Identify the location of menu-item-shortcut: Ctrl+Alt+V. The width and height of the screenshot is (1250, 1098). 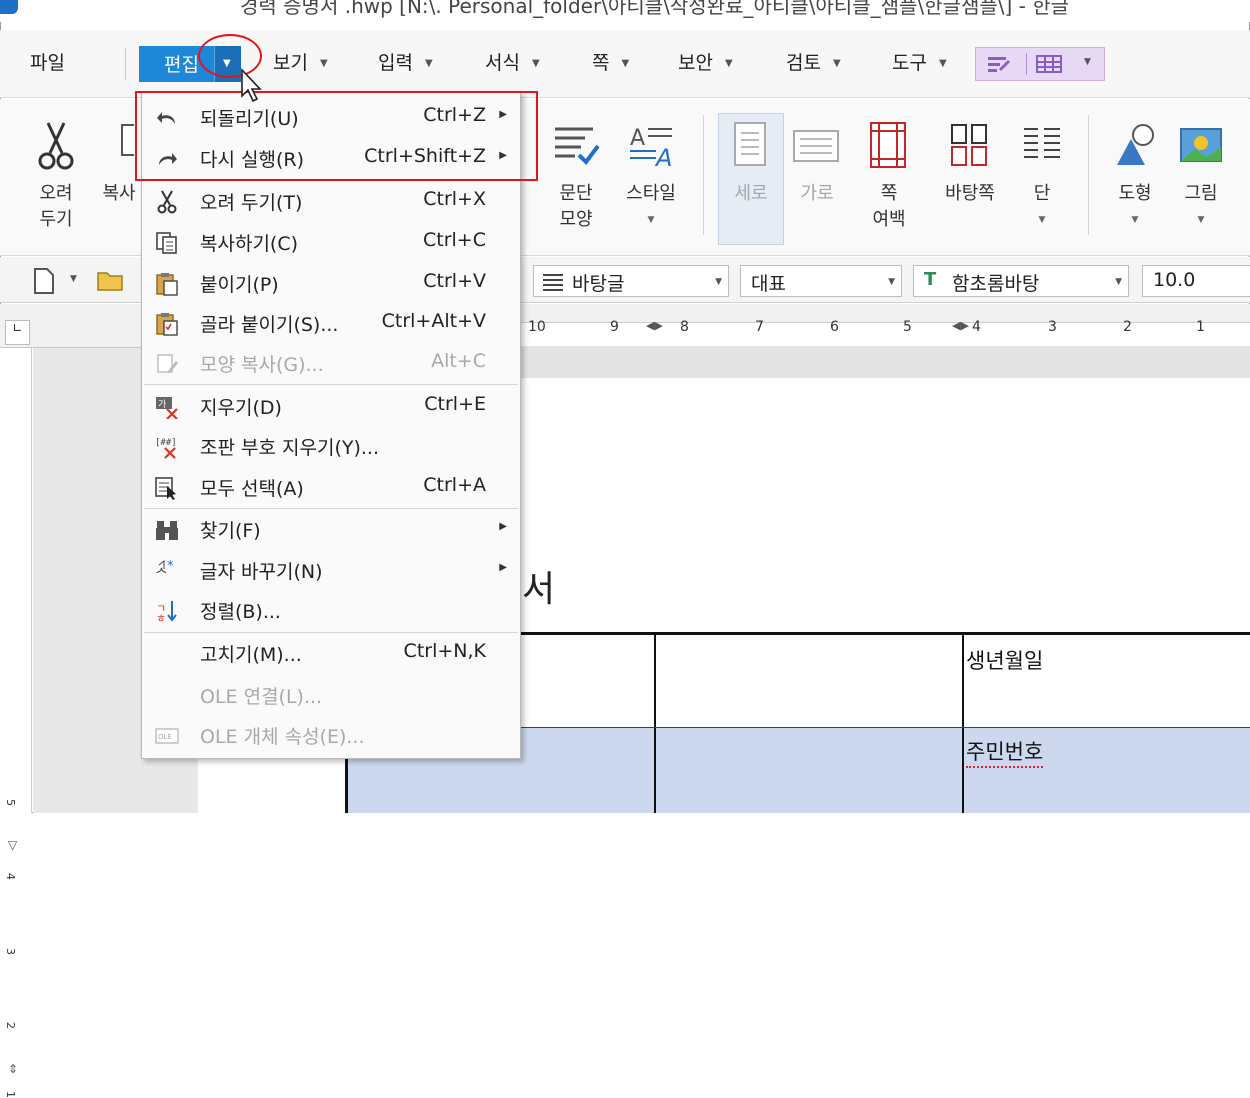
(433, 321).